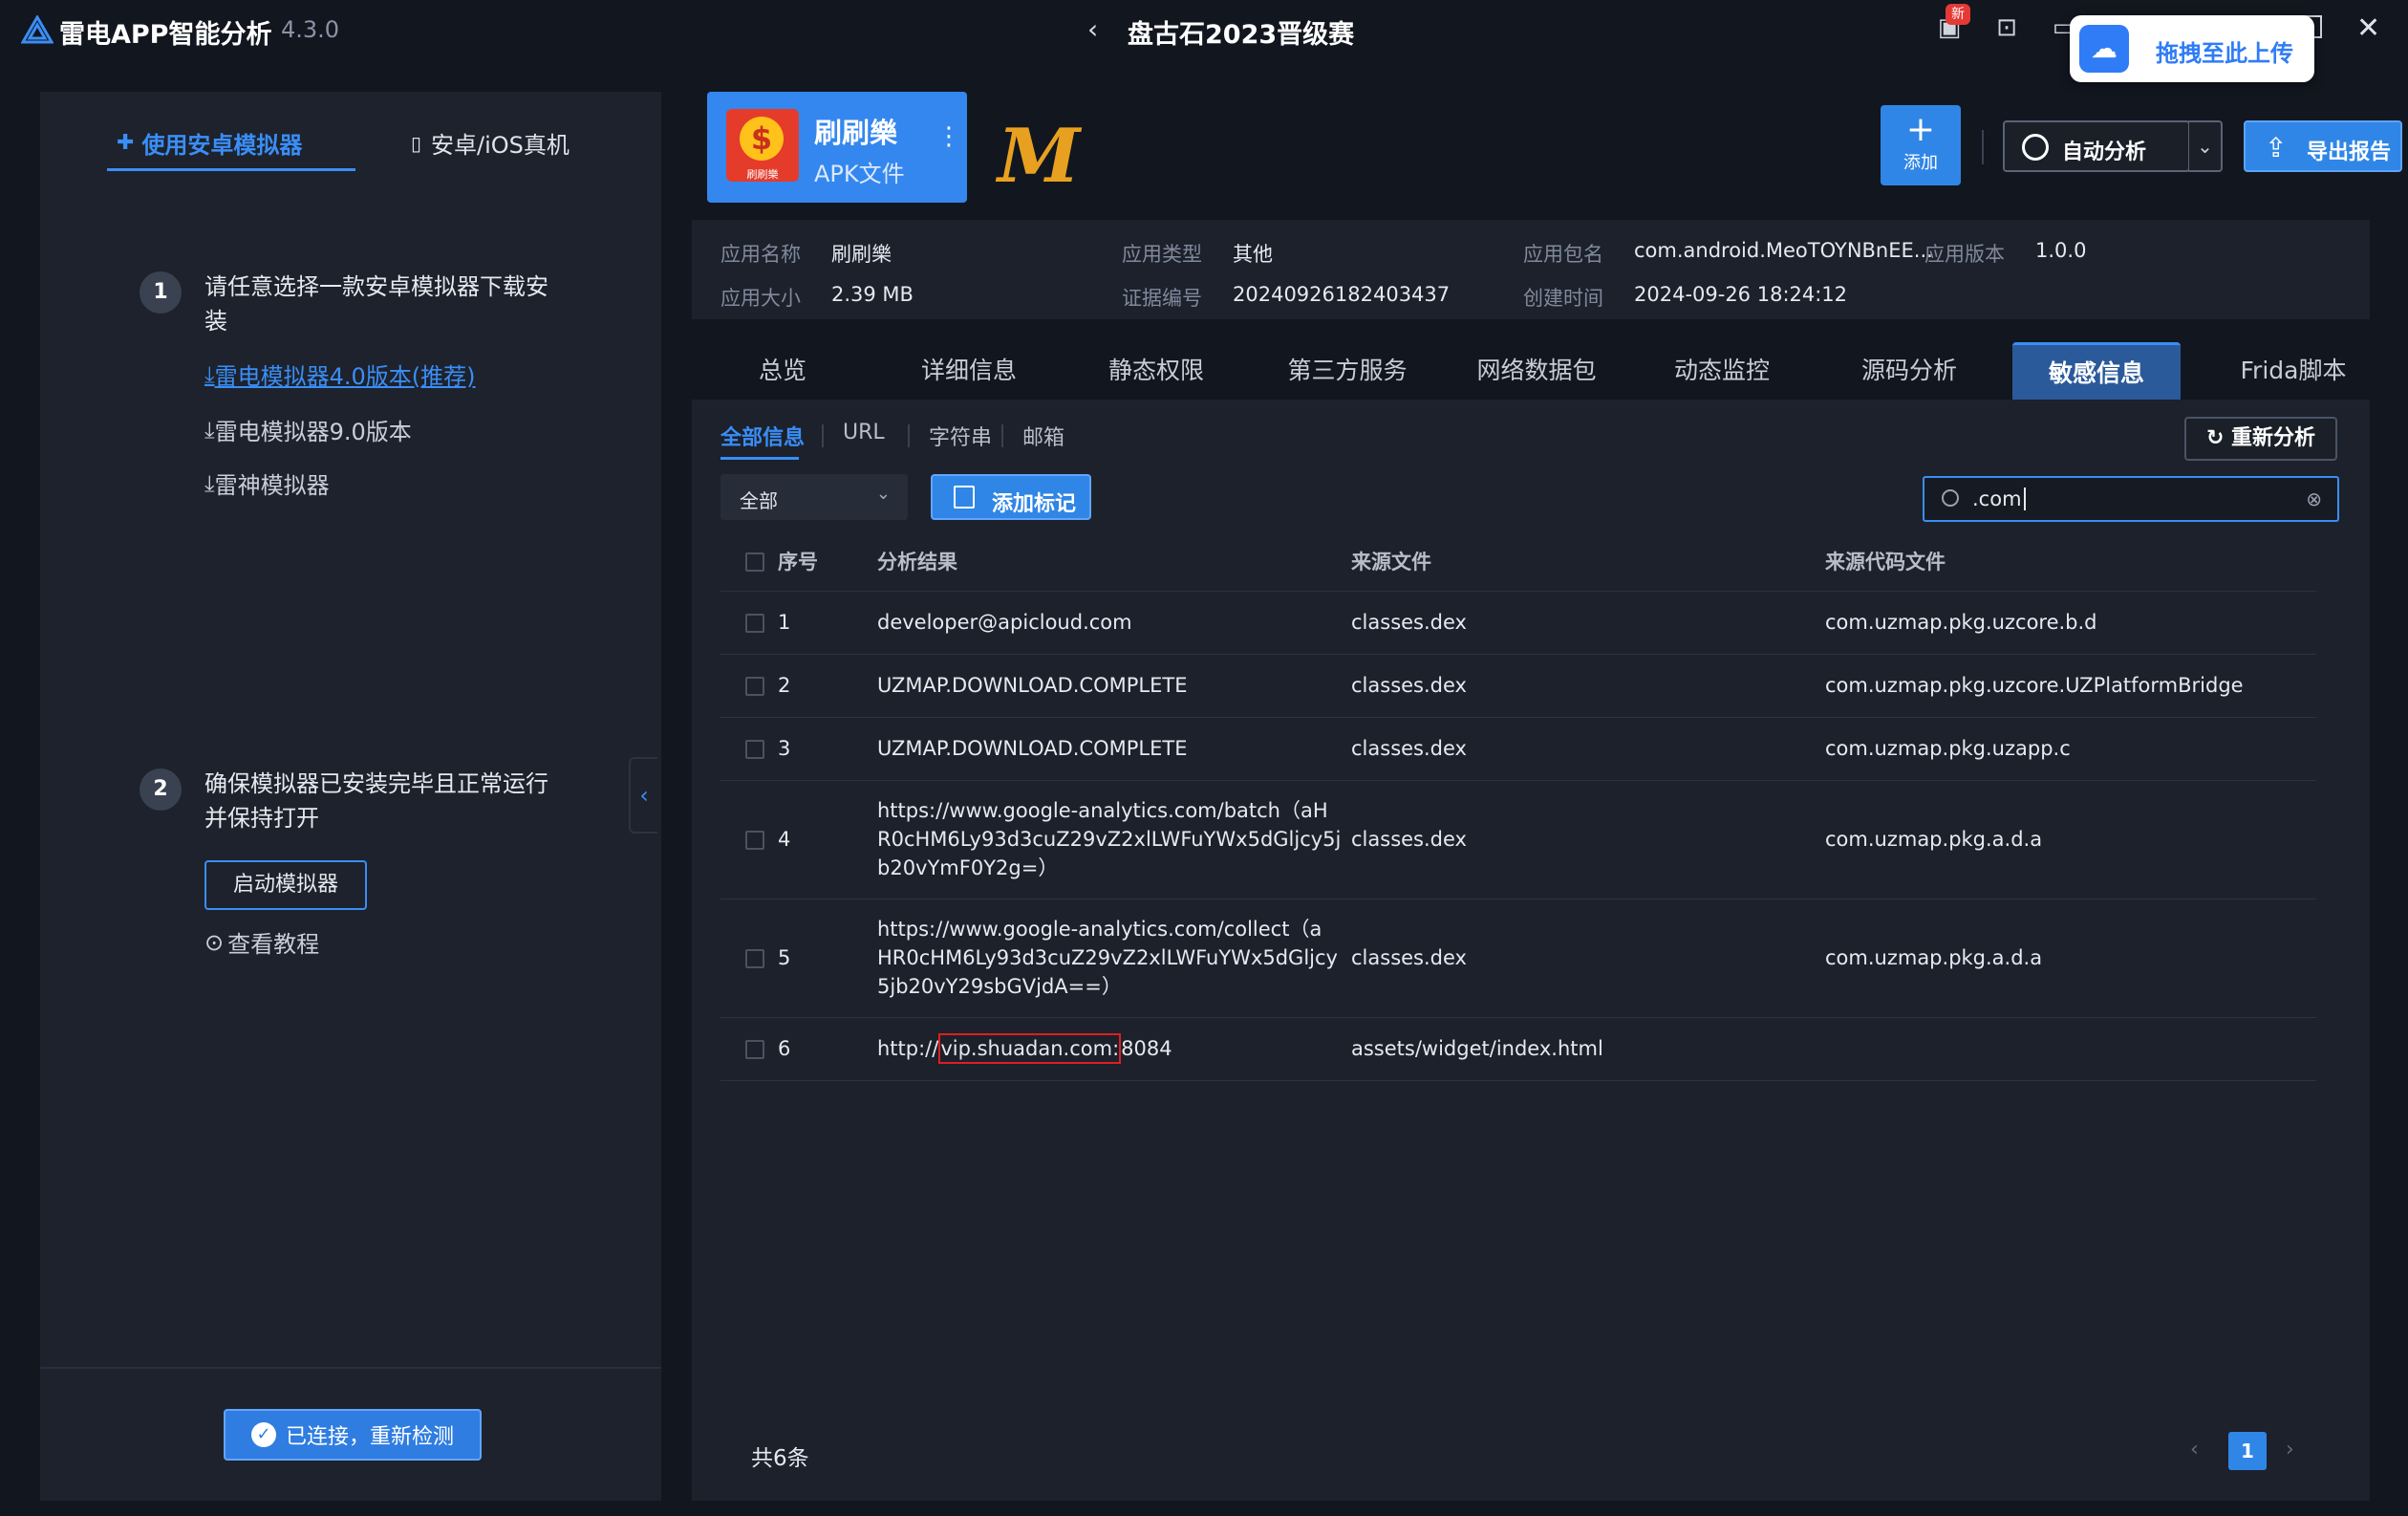 The height and width of the screenshot is (1516, 2408). I want to click on row-source-code: com.uzmap.pkg.a.d.a, so click(2071, 958).